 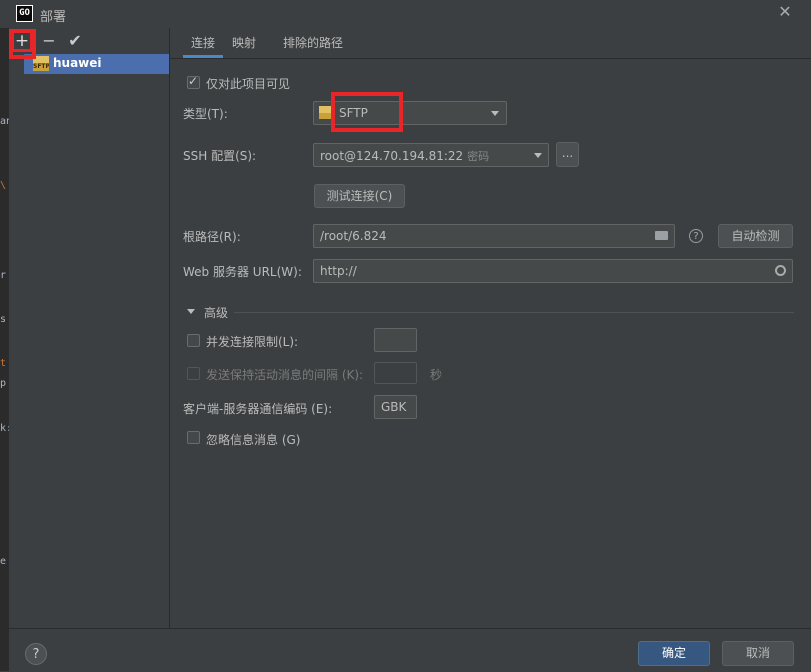 What do you see at coordinates (3, 275) in the screenshot?
I see `editor-fragment: r` at bounding box center [3, 275].